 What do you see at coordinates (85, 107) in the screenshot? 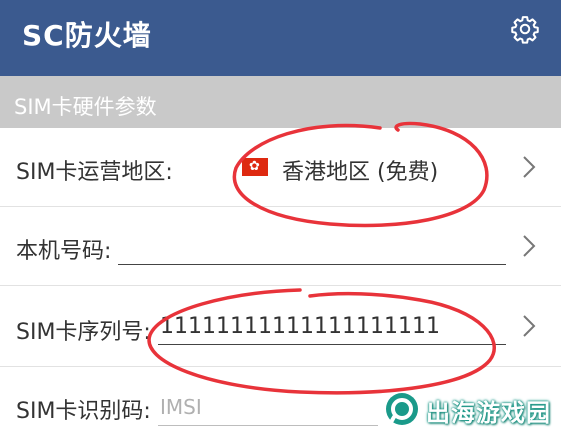
I see `section-title: SIM卡硬件参数` at bounding box center [85, 107].